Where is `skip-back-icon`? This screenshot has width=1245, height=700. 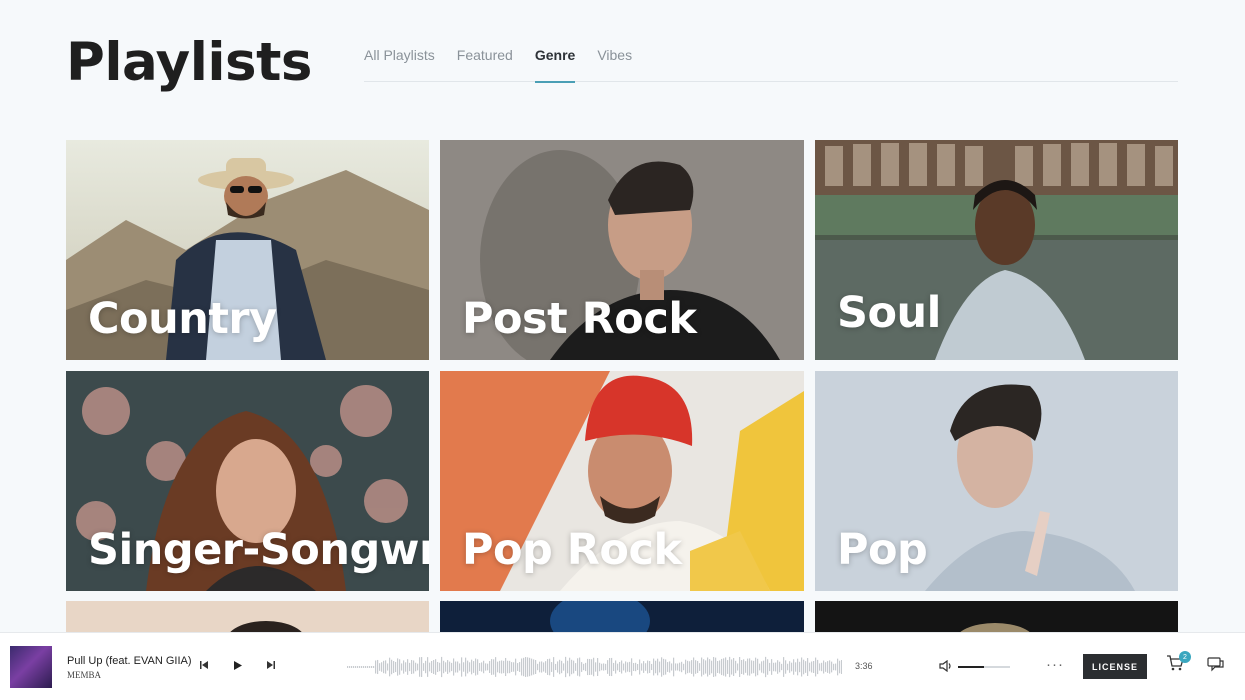
skip-back-icon is located at coordinates (204, 666).